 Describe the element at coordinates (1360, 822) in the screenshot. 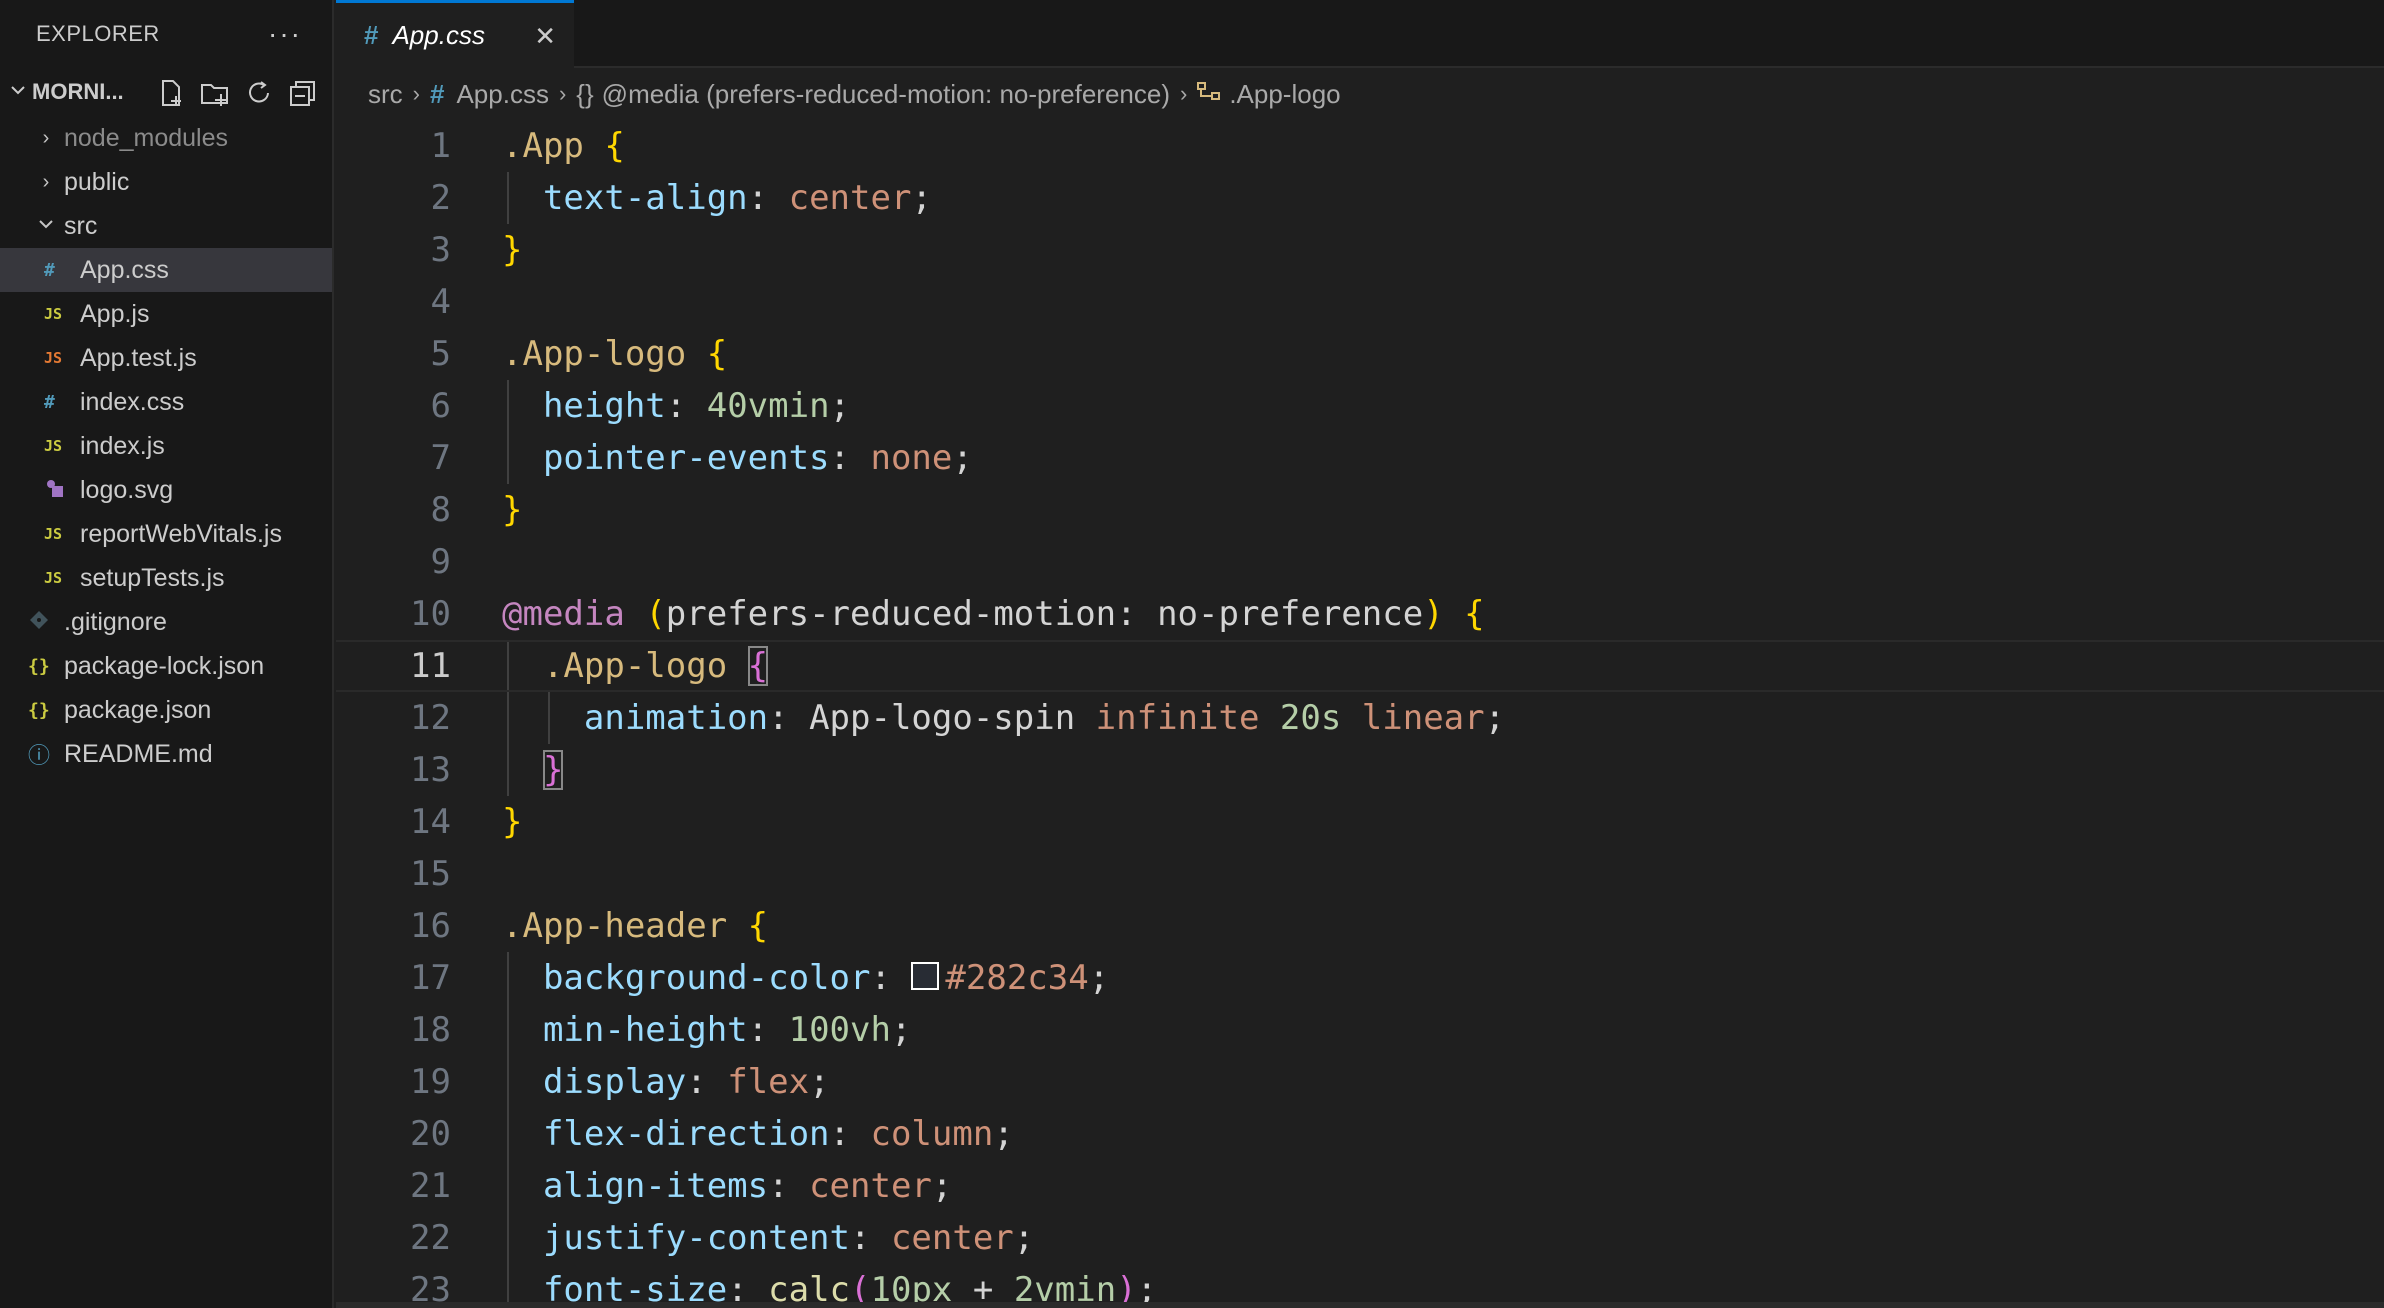

I see `code-line: 14}` at that location.